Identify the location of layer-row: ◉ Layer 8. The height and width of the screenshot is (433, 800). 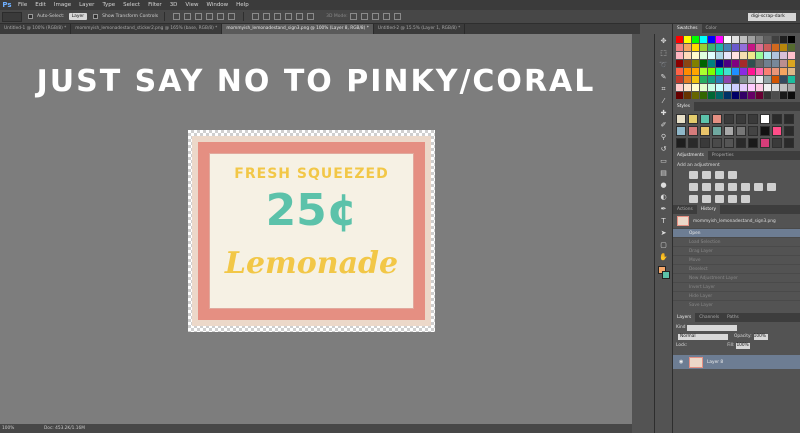
(736, 362).